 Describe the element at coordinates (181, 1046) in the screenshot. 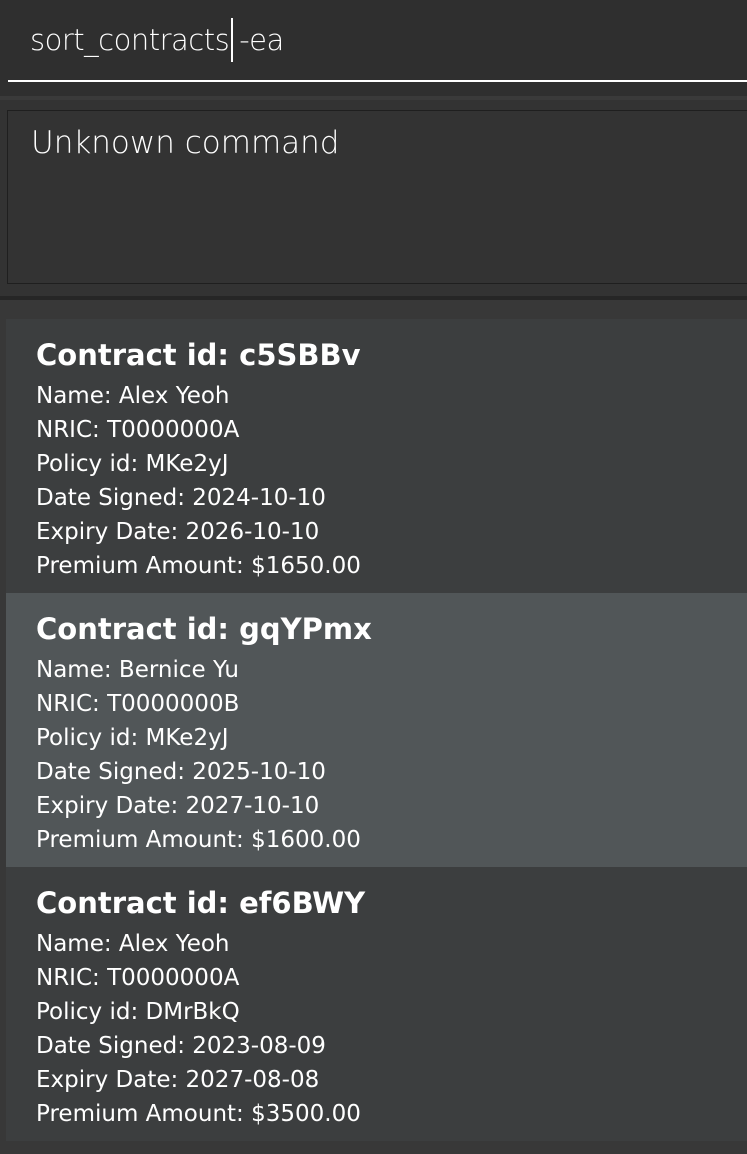

I see `contract-date-signed: Date Signed: 2023-08-09` at that location.